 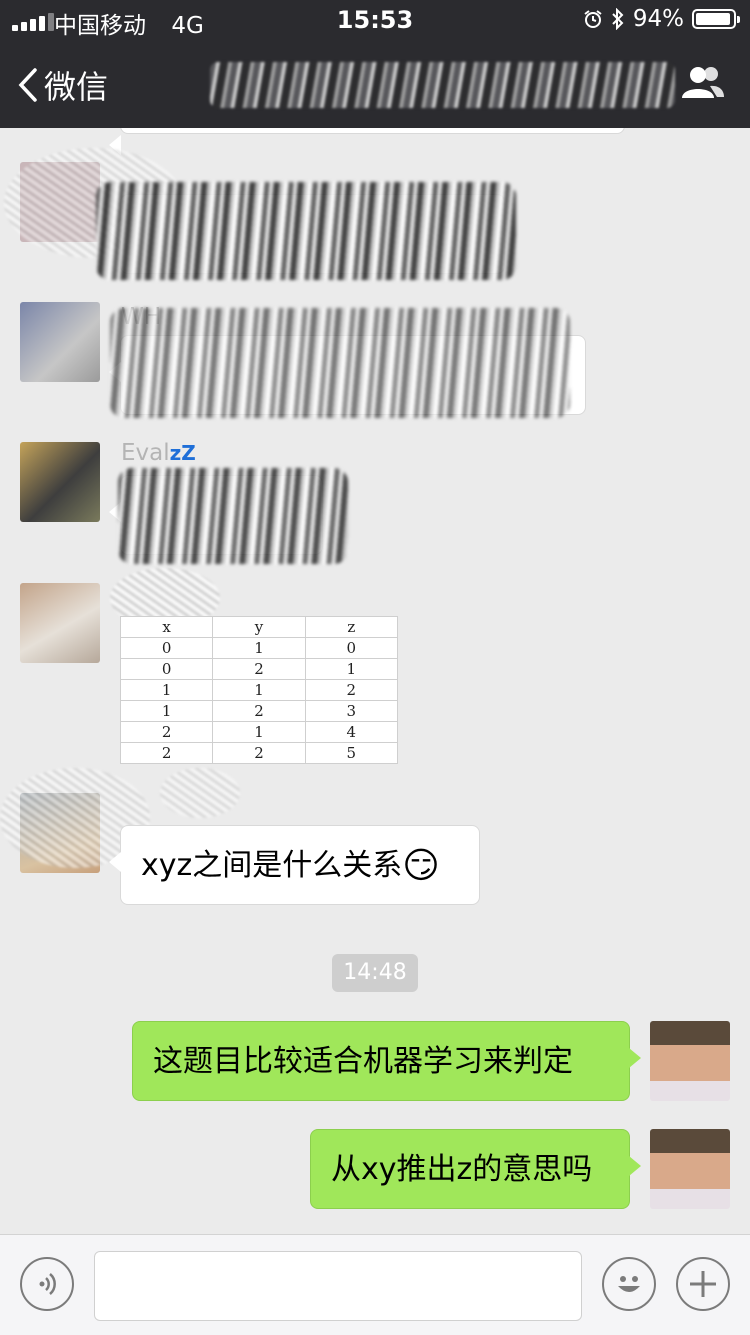 I want to click on table-cell: 3, so click(x=351, y=711).